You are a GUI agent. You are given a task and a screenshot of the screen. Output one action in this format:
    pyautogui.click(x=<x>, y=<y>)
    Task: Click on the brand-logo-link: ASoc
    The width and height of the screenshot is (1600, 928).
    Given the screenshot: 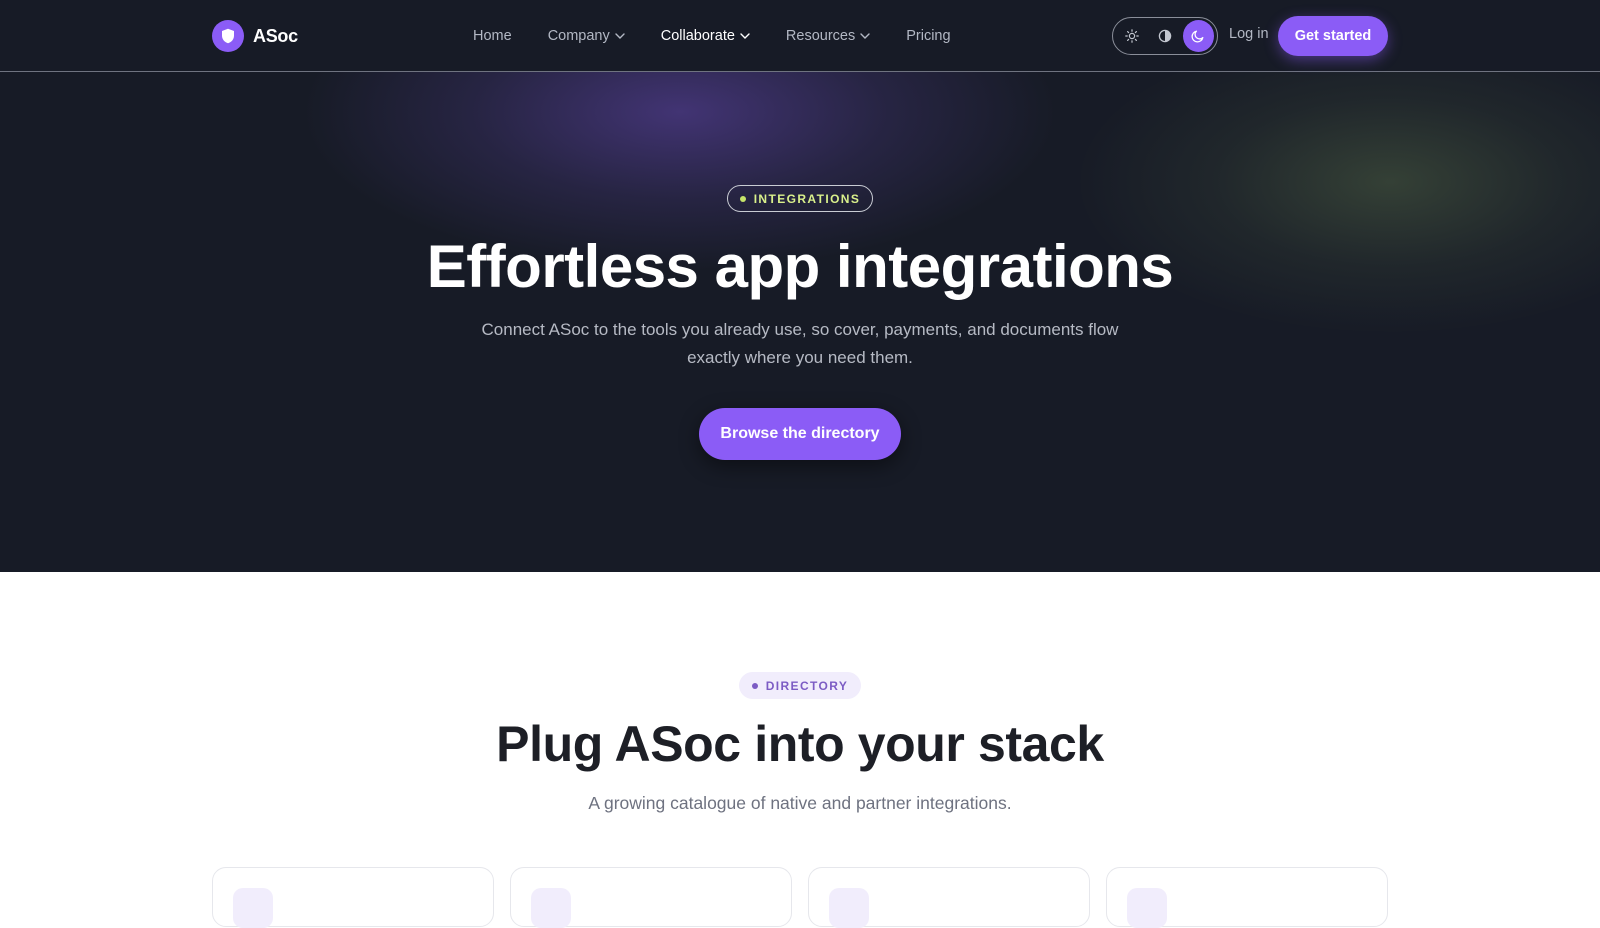 What is the action you would take?
    pyautogui.click(x=255, y=36)
    